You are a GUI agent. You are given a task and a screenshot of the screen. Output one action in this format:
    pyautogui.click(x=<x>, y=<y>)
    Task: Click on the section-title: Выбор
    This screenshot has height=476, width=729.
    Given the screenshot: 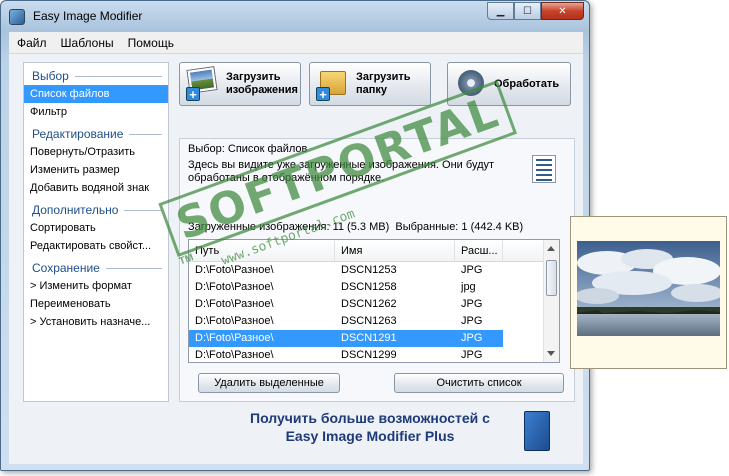 What is the action you would take?
    pyautogui.click(x=50, y=76)
    